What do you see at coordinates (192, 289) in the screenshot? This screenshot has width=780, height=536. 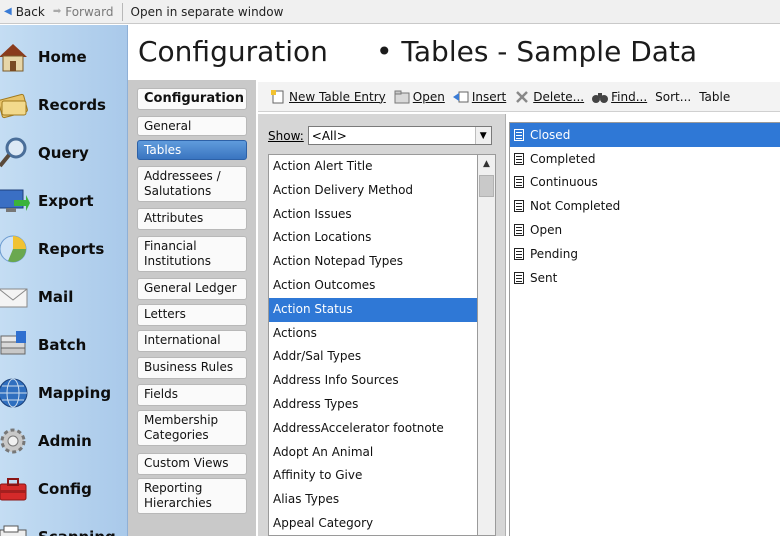 I see `category-general-ledger: General Ledger` at bounding box center [192, 289].